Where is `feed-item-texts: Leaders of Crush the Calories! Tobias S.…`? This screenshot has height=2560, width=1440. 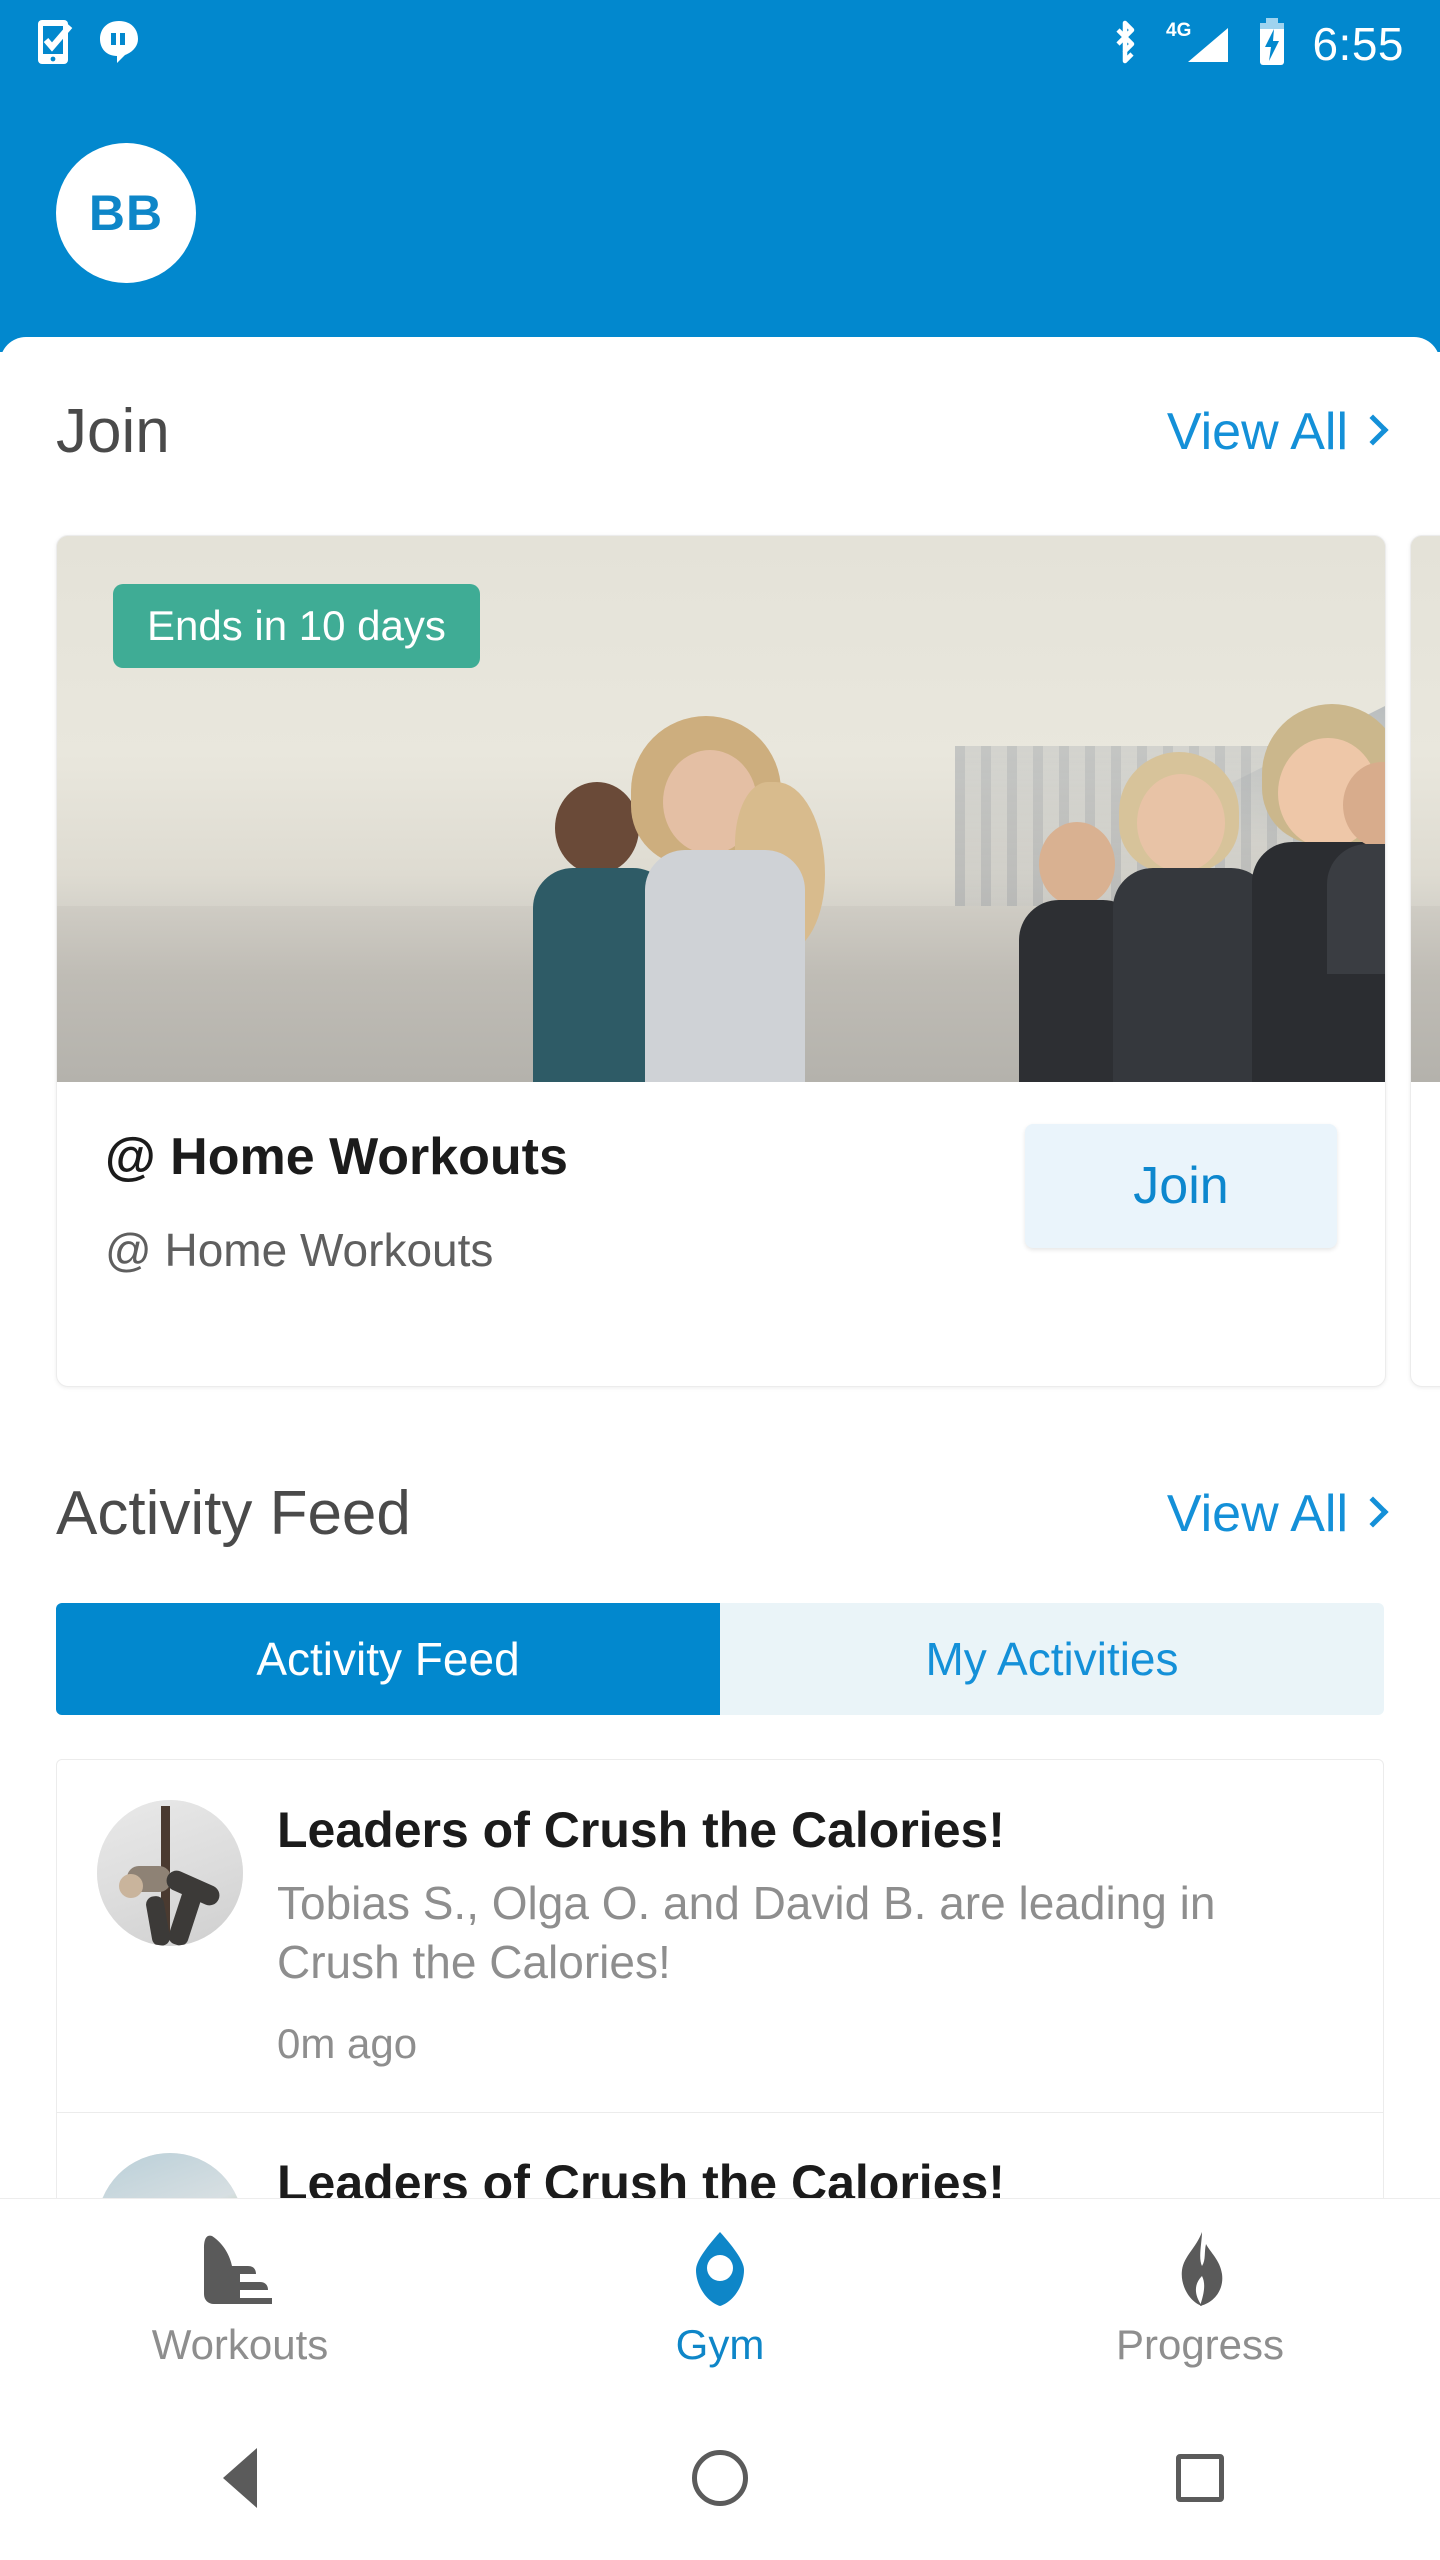 feed-item-texts: Leaders of Crush the Calories! Tobias S.… is located at coordinates (810, 1934).